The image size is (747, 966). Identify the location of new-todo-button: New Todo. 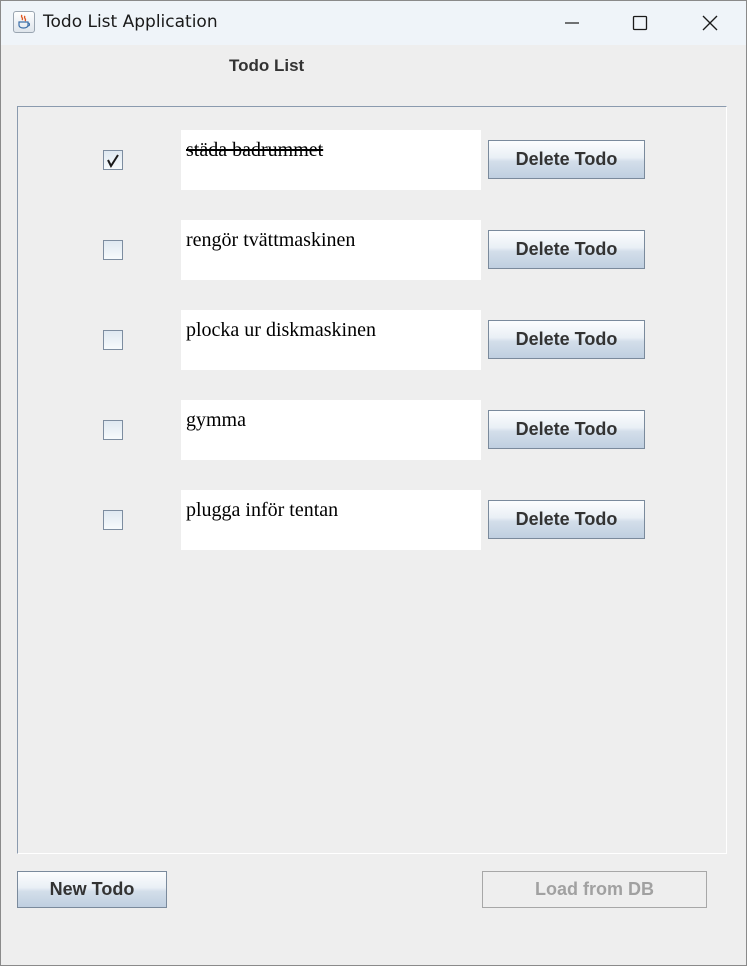
(92, 889).